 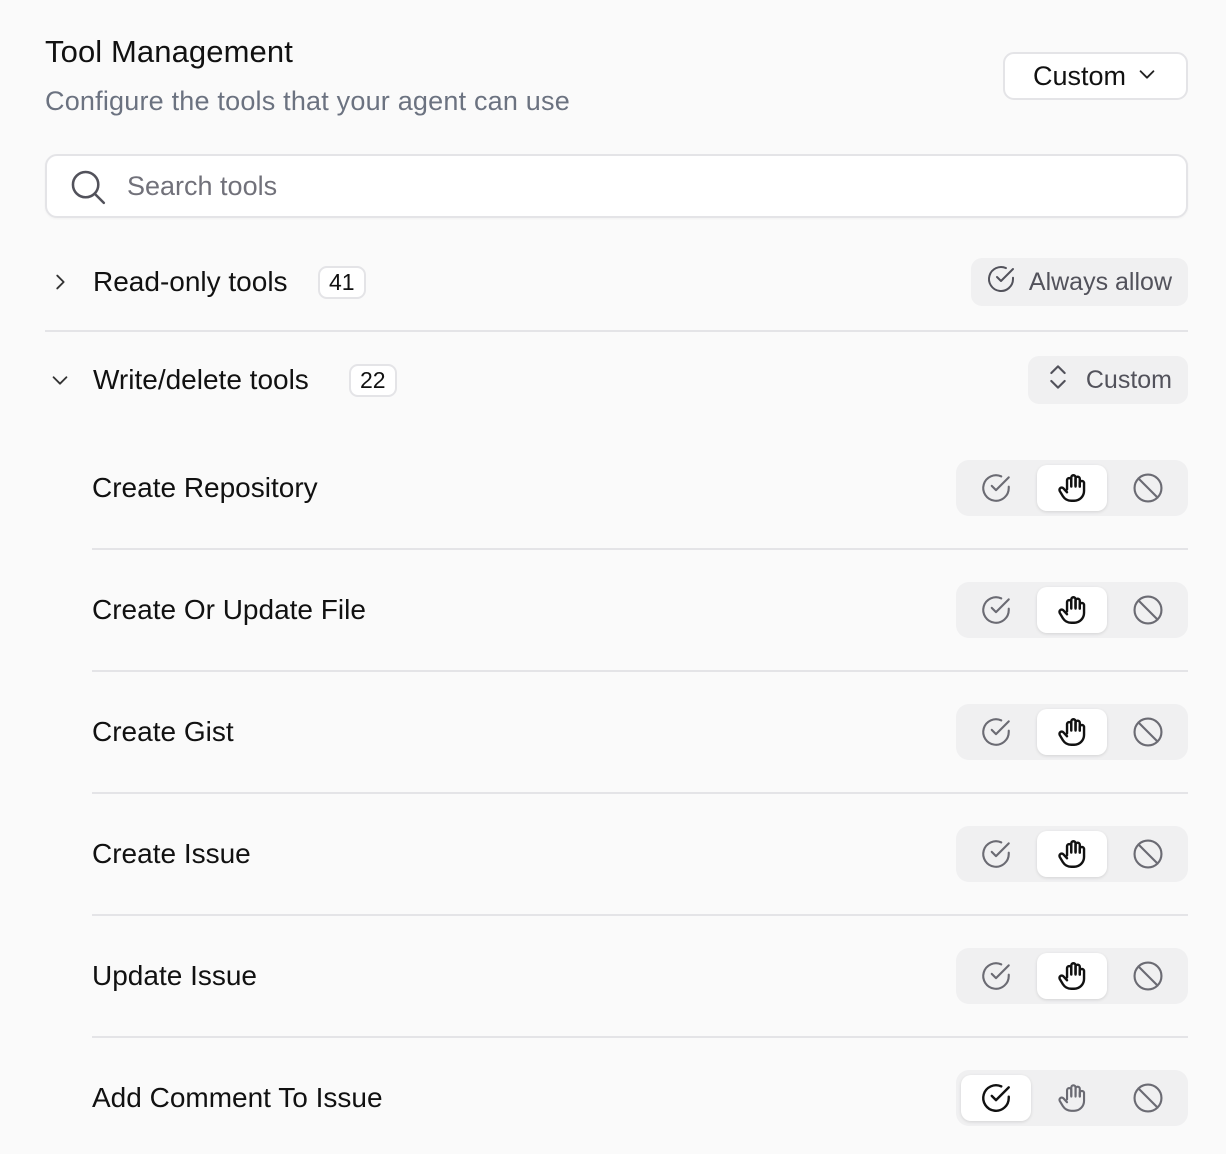 I want to click on group-permission-always-allow-button: Always allow, so click(x=1079, y=282).